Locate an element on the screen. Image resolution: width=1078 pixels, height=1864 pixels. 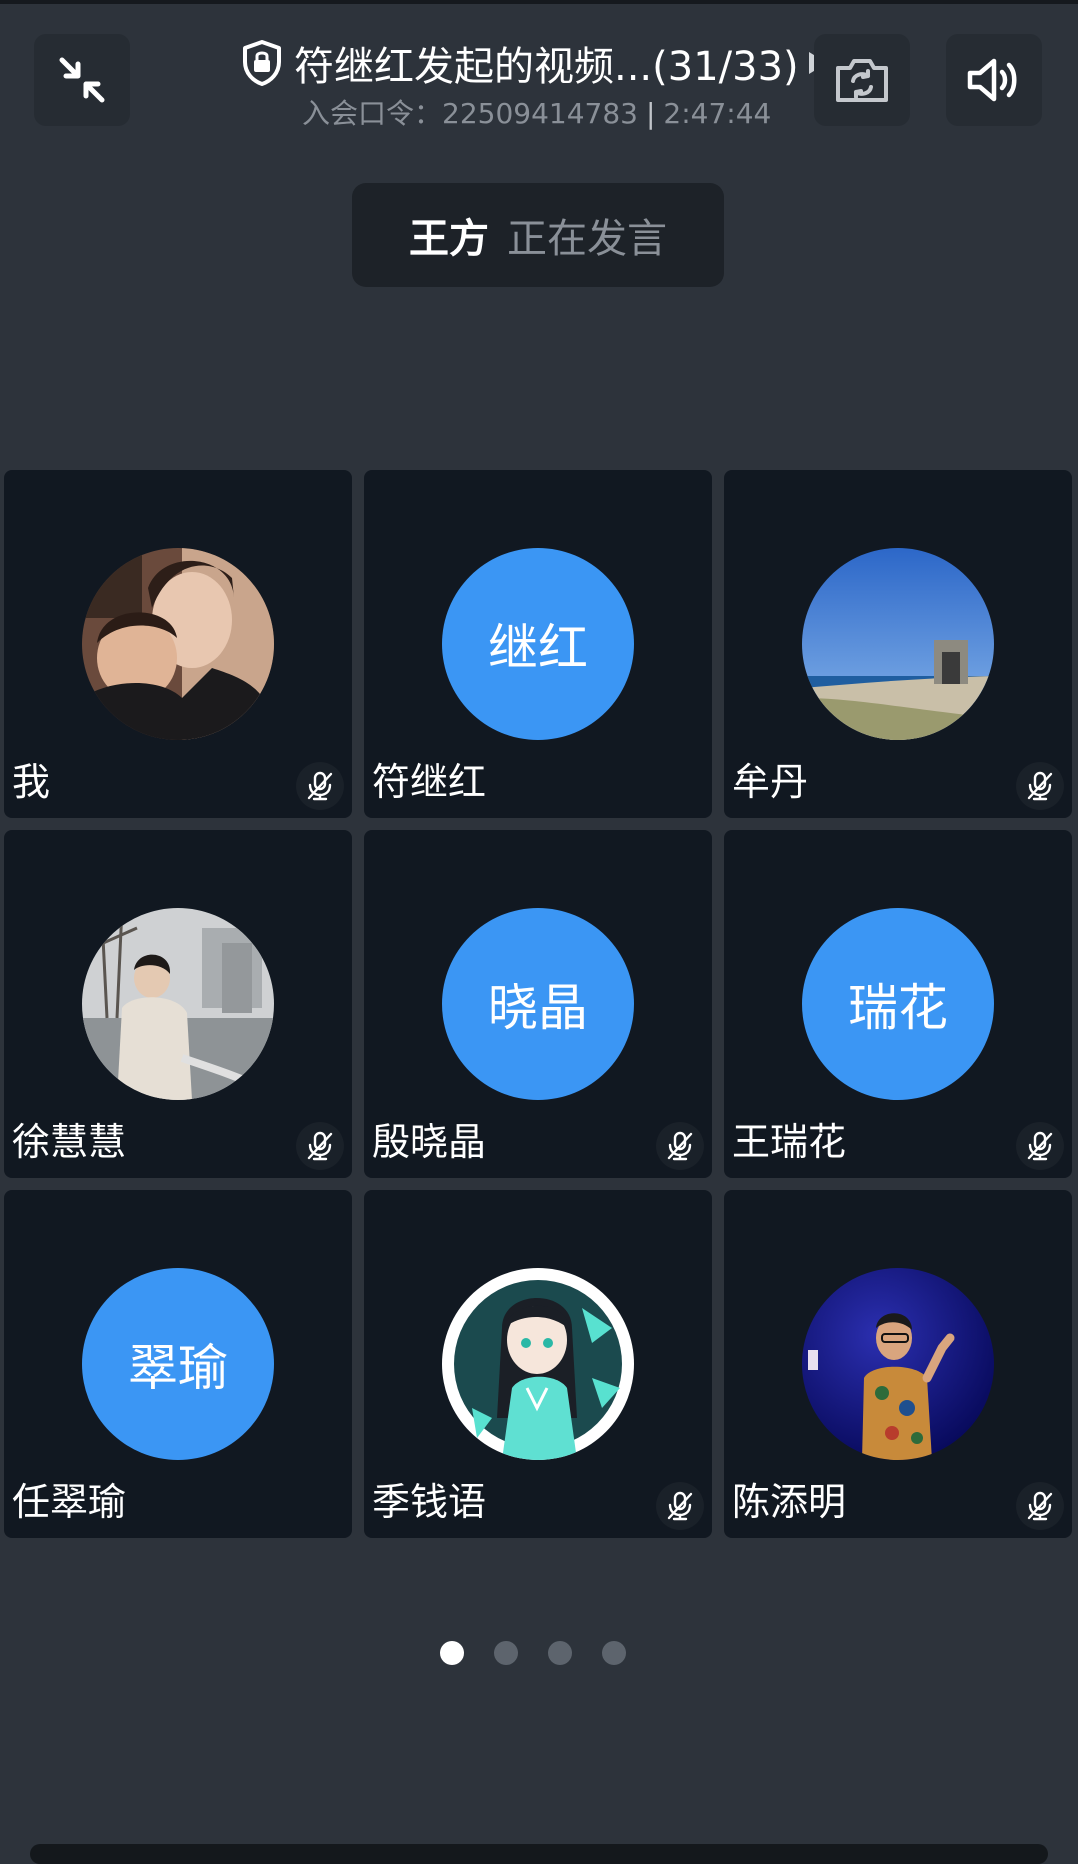
avatar: 晓晶 is located at coordinates (538, 1004).